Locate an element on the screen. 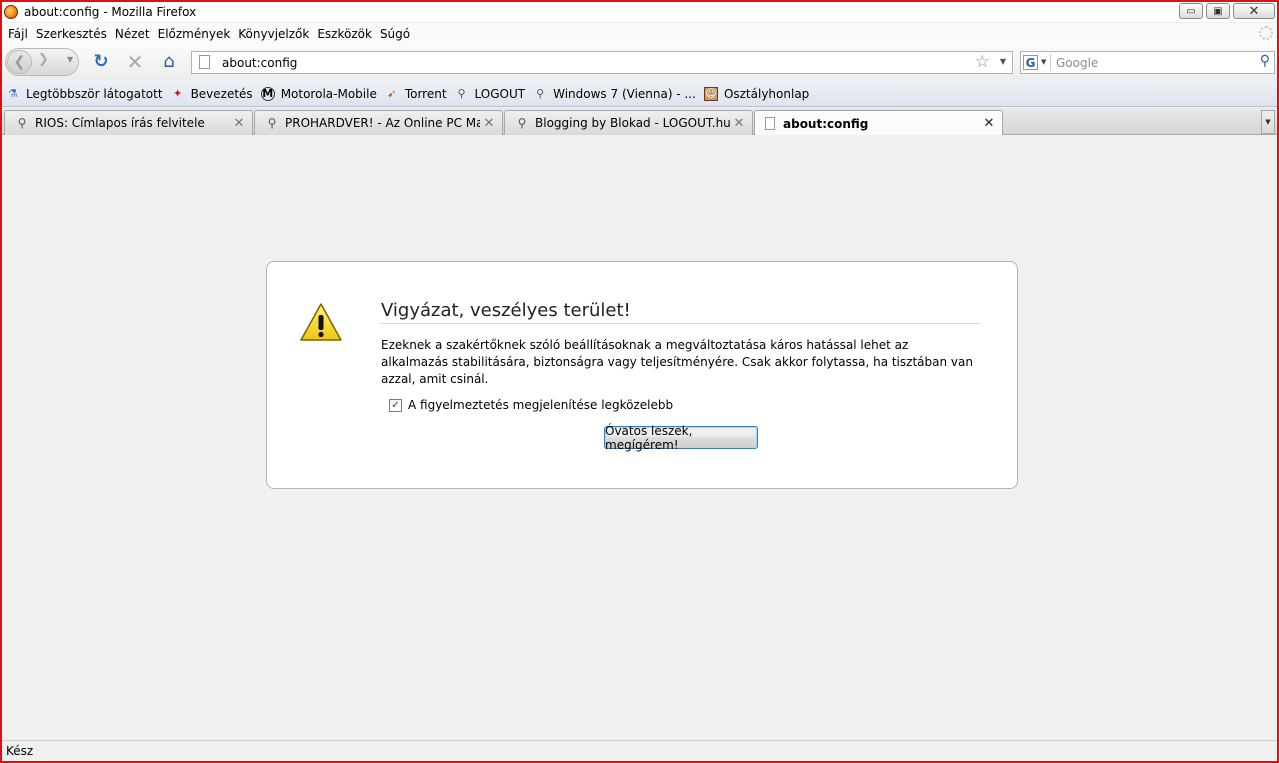 This screenshot has height=763, width=1279. bookmark-logout: ⚲ LOGOUT is located at coordinates (490, 94).